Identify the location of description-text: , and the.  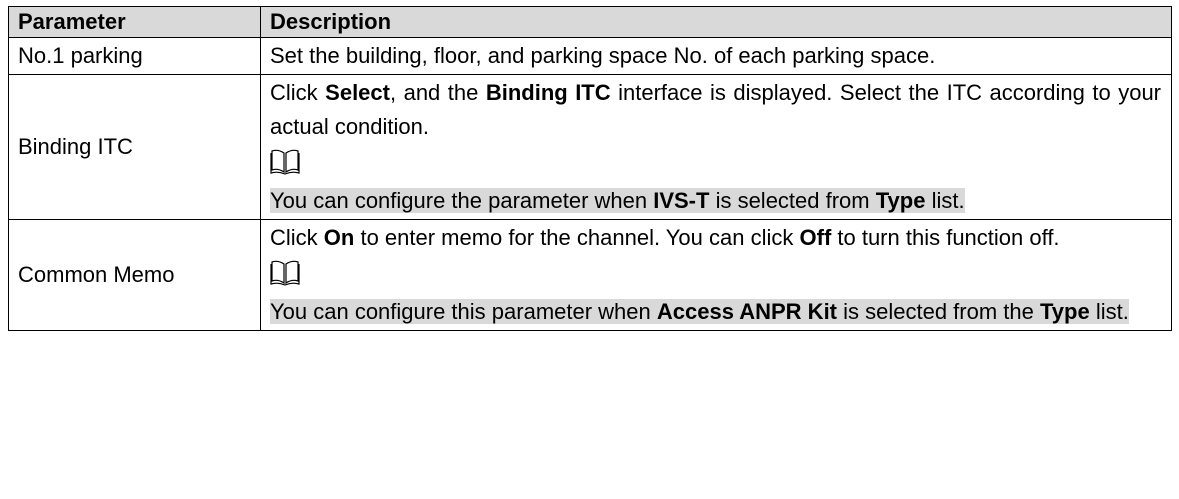
(437, 92).